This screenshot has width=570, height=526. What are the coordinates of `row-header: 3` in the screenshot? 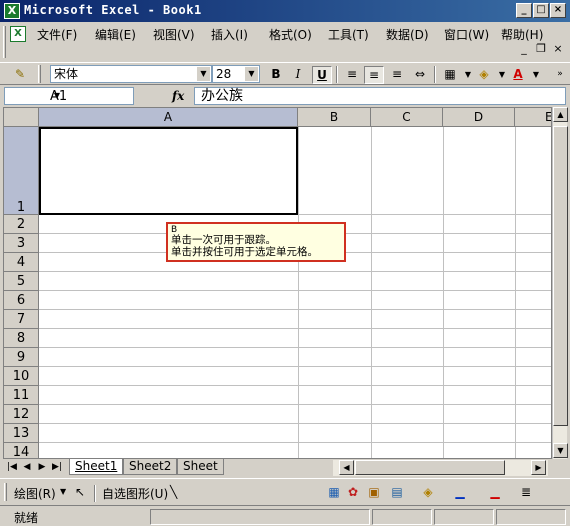 It's located at (21, 243).